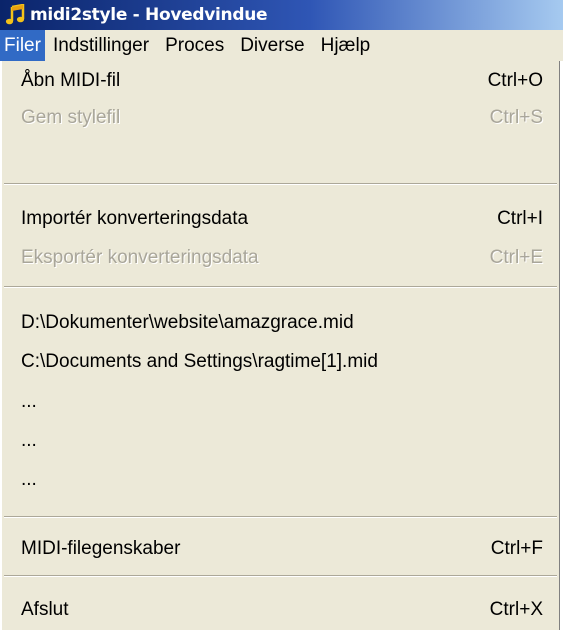  What do you see at coordinates (71, 80) in the screenshot?
I see `menu-item-label: Åbn MIDI-fil` at bounding box center [71, 80].